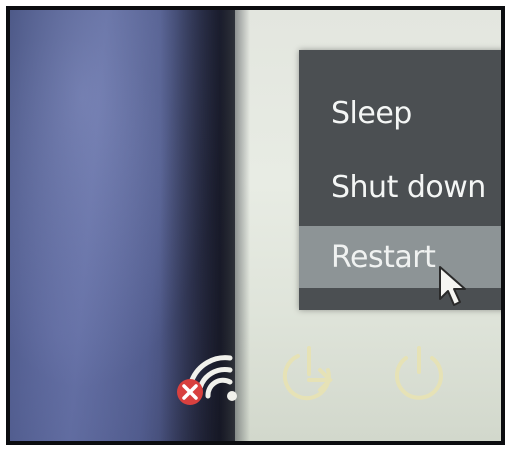 The image size is (511, 451). I want to click on menu-item-label: Shut down, so click(408, 187).